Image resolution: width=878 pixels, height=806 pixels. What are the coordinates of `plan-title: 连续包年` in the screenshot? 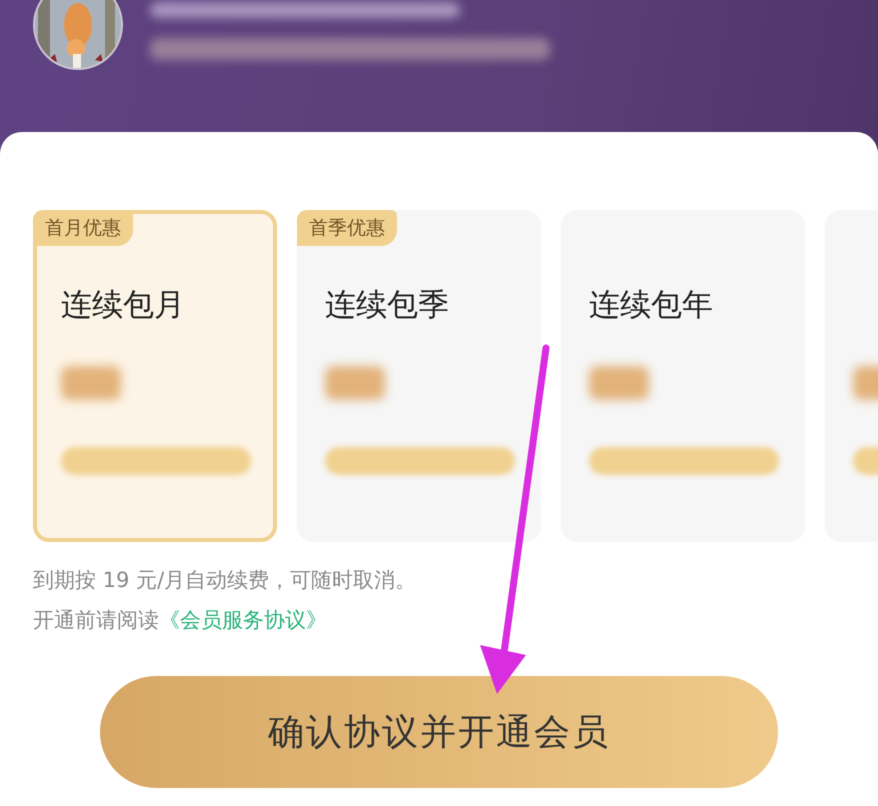 It's located at (651, 305).